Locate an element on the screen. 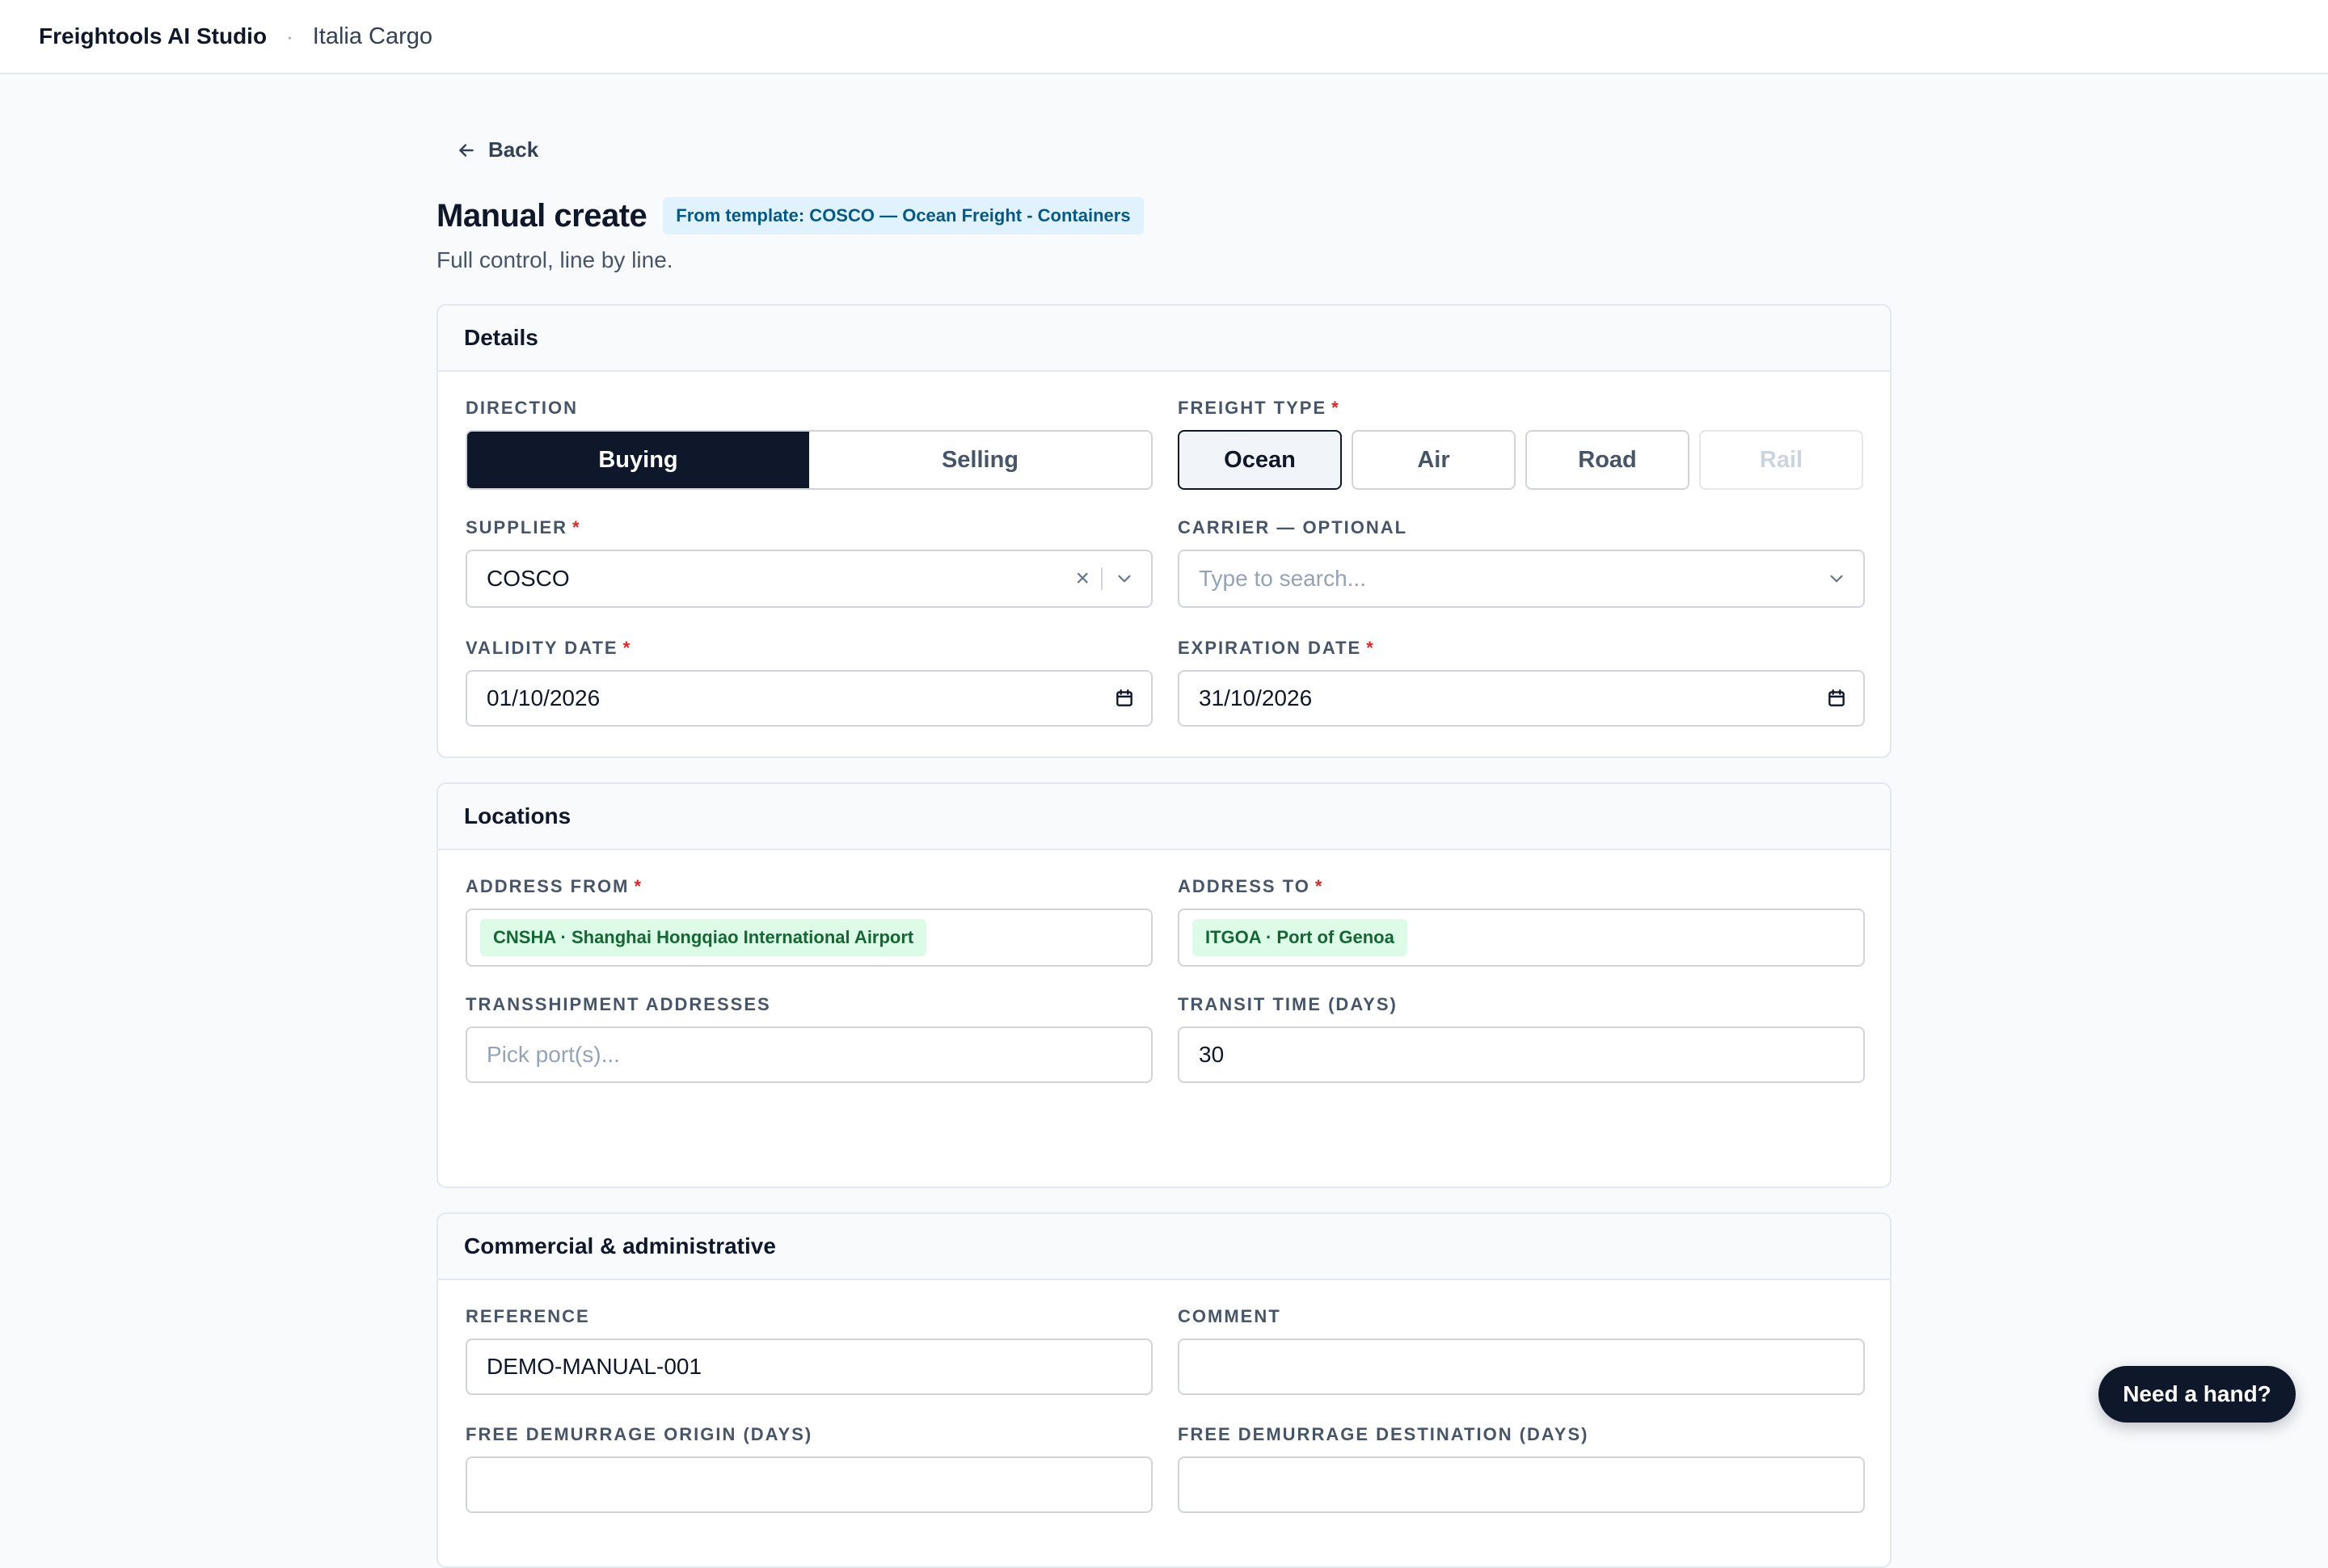 This screenshot has height=1568, width=2328. transit-time-value: 30 is located at coordinates (1212, 1054).